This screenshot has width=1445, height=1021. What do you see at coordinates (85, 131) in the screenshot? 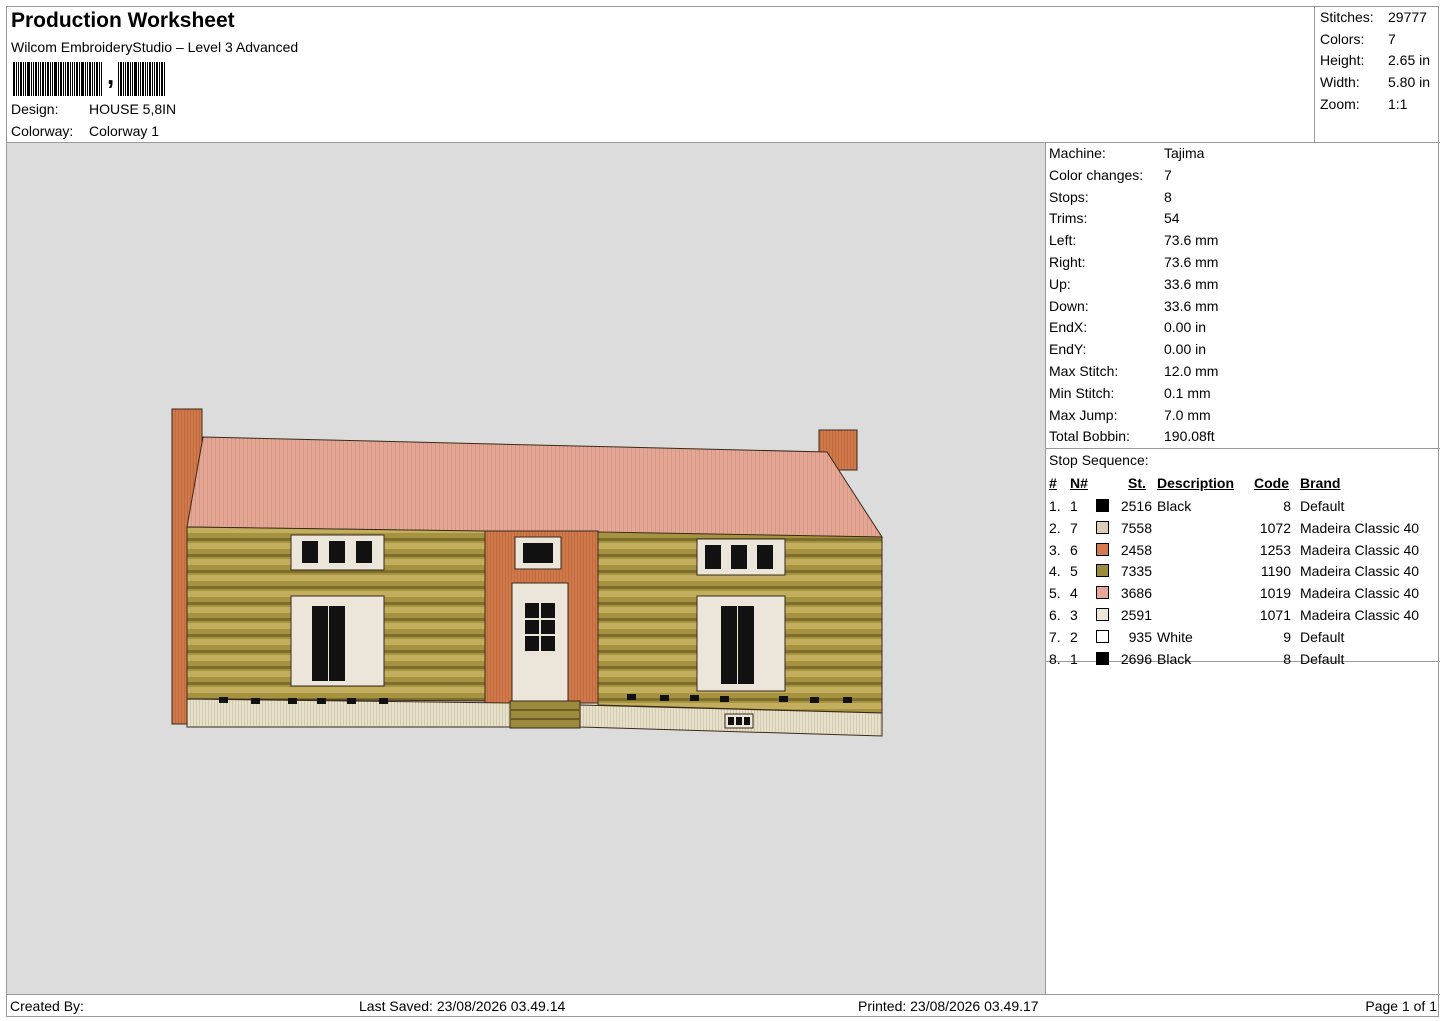
I see `colorway-row: Colorway: Colorway 1` at bounding box center [85, 131].